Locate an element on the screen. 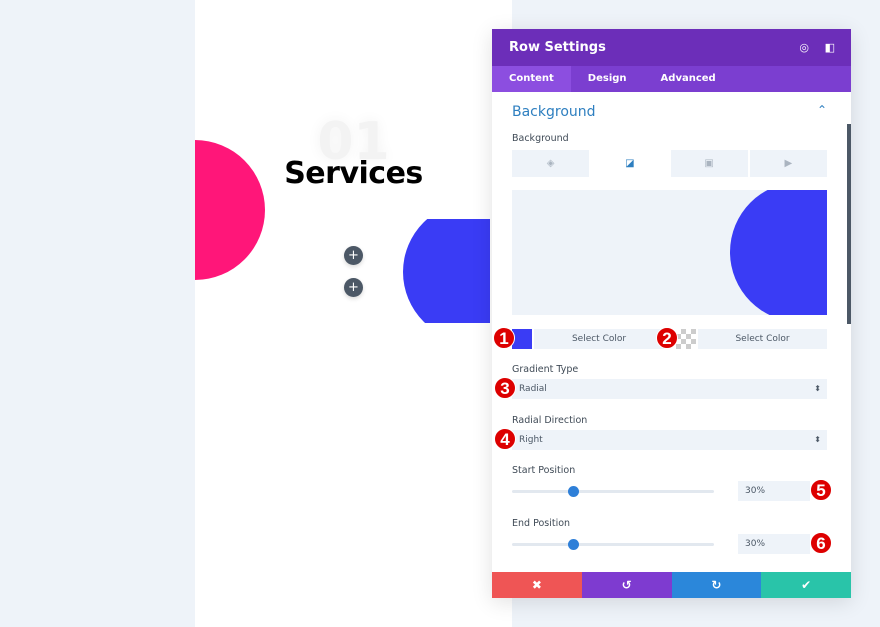 This screenshot has width=880, height=627. cancel-button: ✖ is located at coordinates (537, 585).